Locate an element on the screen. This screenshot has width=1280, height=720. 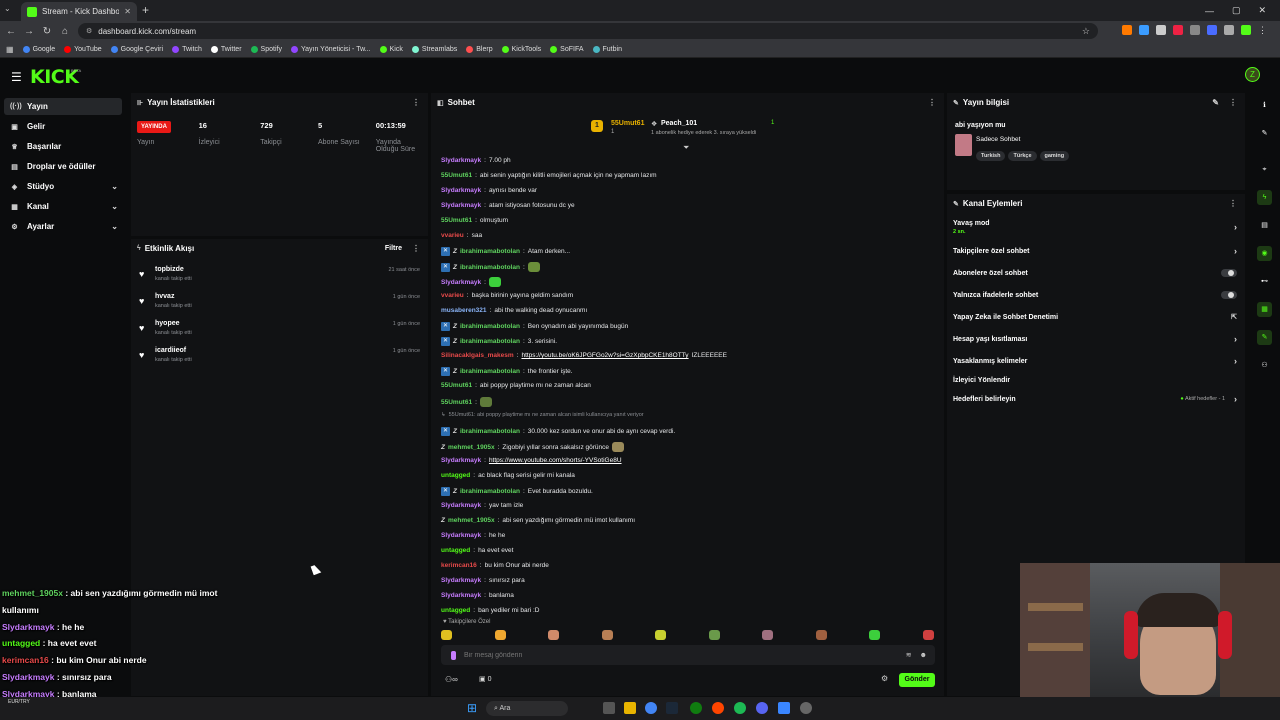
chat-bubble-icon: ◉ is located at coordinates (1264, 253).